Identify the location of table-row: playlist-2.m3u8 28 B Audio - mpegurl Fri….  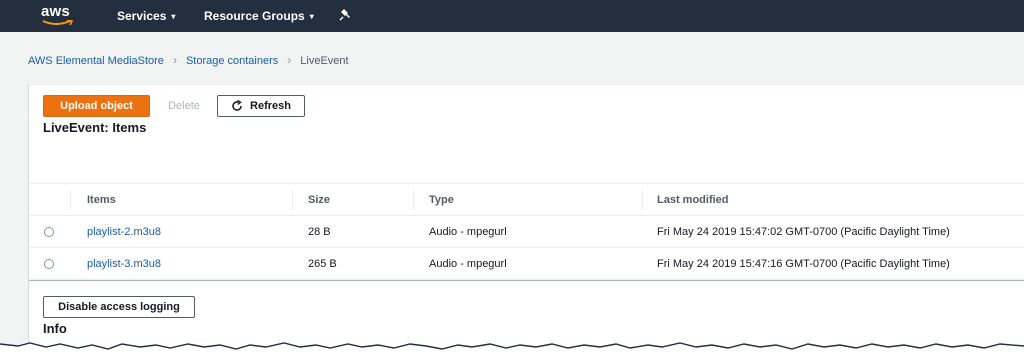
(526, 232).